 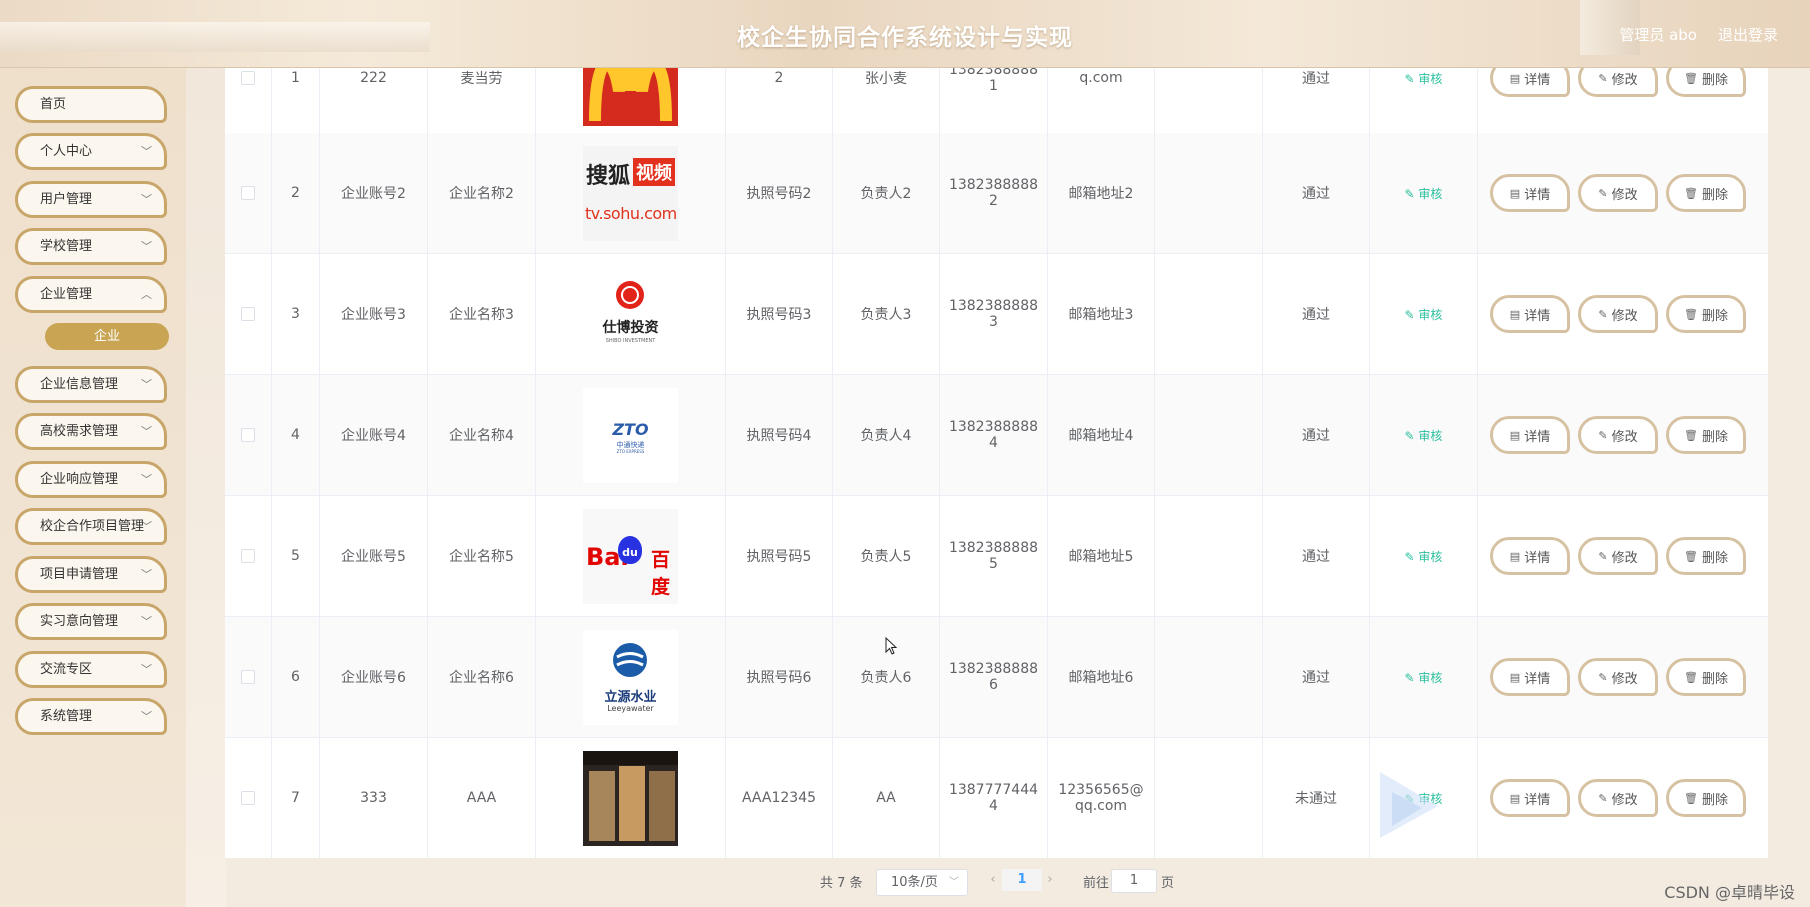 I want to click on sidebar-item-project-application: 项目申请管理 ﹀, so click(x=91, y=574).